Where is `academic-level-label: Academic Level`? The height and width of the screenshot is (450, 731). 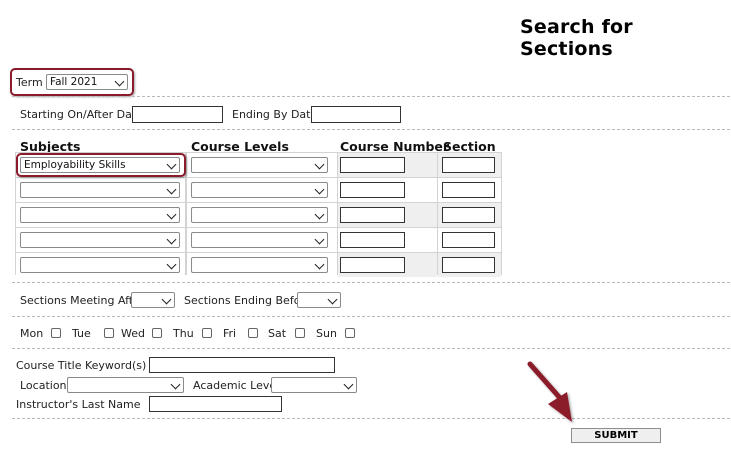
academic-level-label: Academic Level is located at coordinates (236, 385).